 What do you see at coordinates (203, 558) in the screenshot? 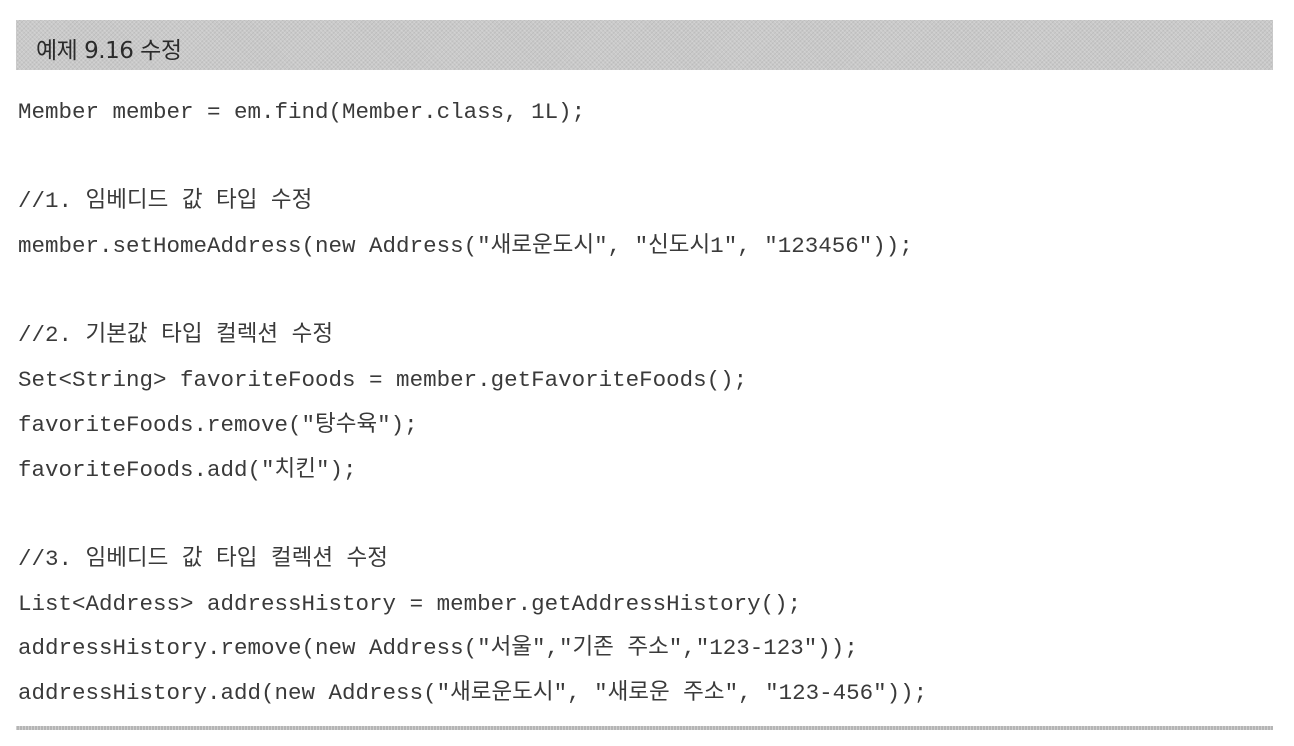
I see `code-comment: //3. 임베디드 값 타입 컬렉션 수정` at bounding box center [203, 558].